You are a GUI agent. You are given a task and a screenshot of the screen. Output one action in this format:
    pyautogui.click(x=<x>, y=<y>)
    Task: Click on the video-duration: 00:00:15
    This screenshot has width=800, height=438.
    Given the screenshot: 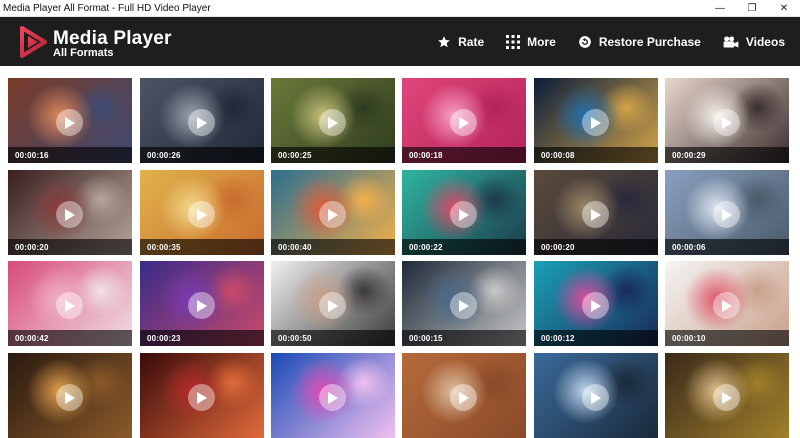 What is the action you would take?
    pyautogui.click(x=426, y=338)
    